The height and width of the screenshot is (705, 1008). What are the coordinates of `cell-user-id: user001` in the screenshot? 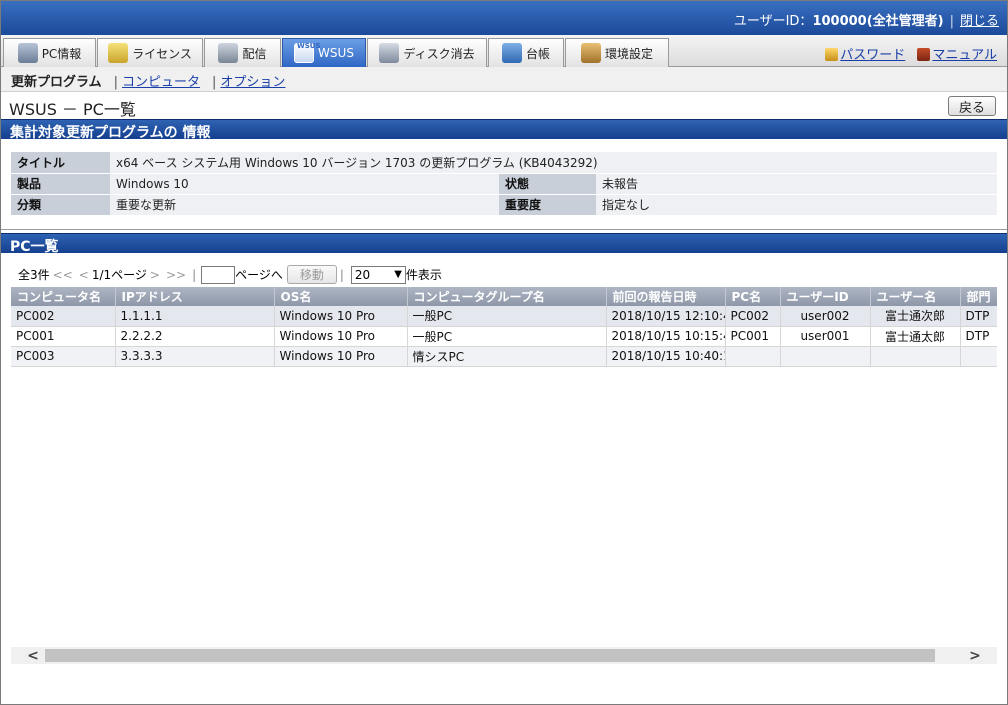 It's located at (825, 336).